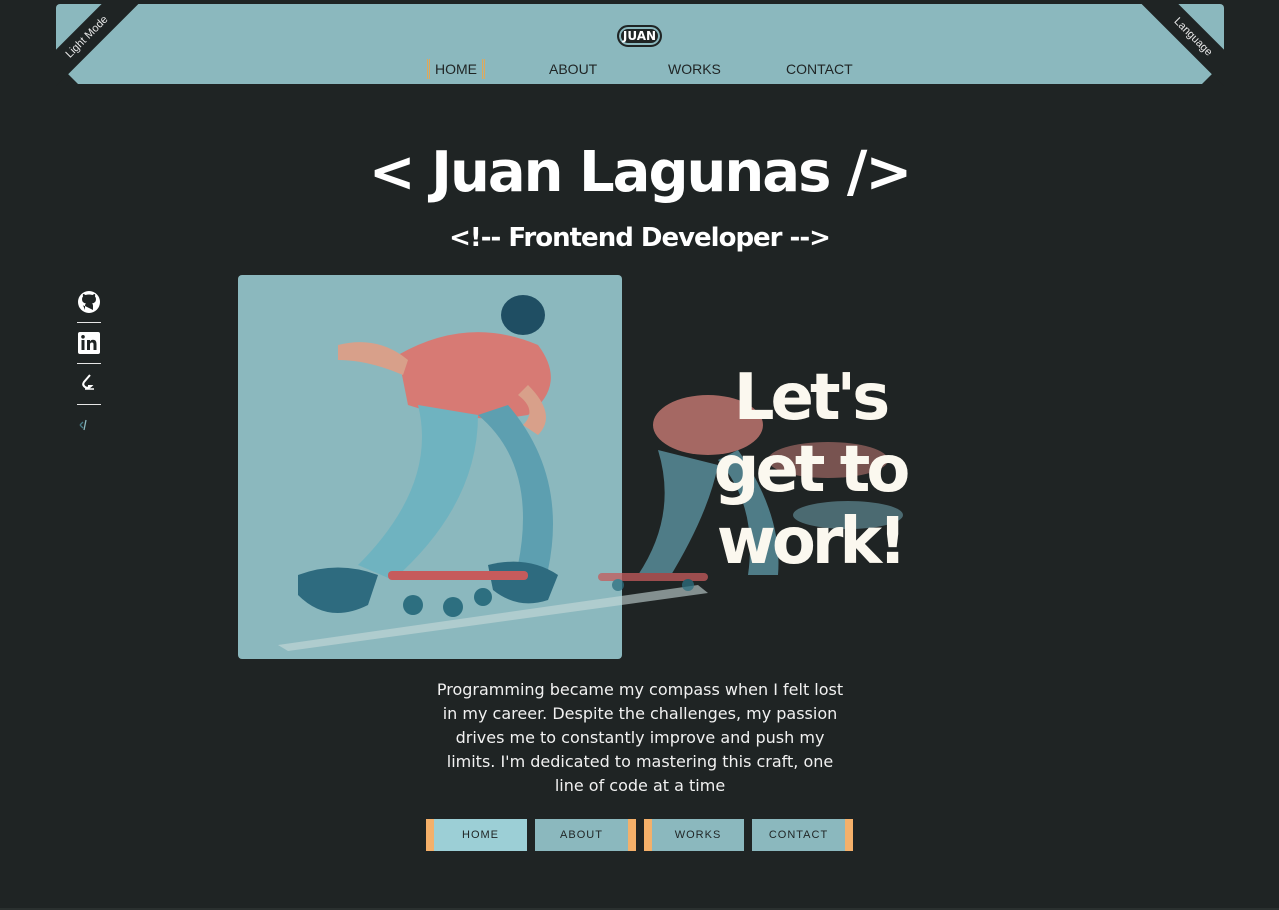 Image resolution: width=1279 pixels, height=910 pixels. Describe the element at coordinates (694, 69) in the screenshot. I see `nav-works: WORKS` at that location.